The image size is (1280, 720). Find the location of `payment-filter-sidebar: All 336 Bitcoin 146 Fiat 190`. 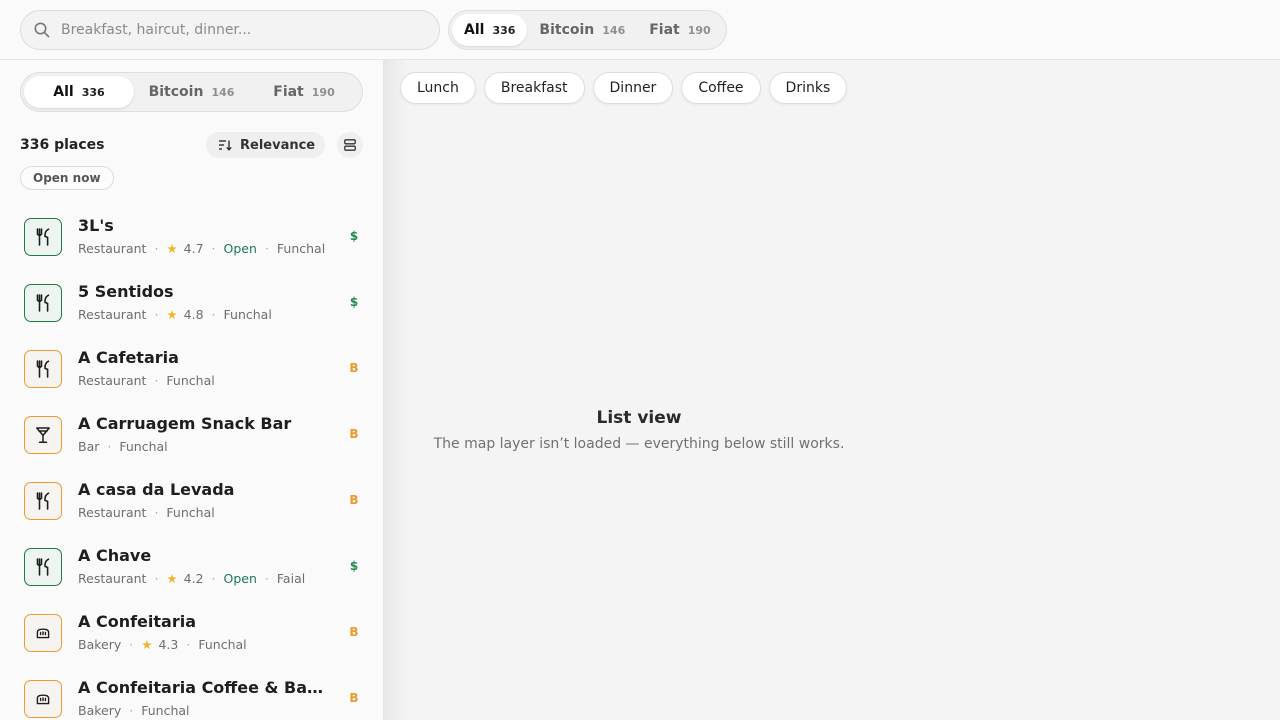

payment-filter-sidebar: All 336 Bitcoin 146 Fiat 190 is located at coordinates (191, 92).